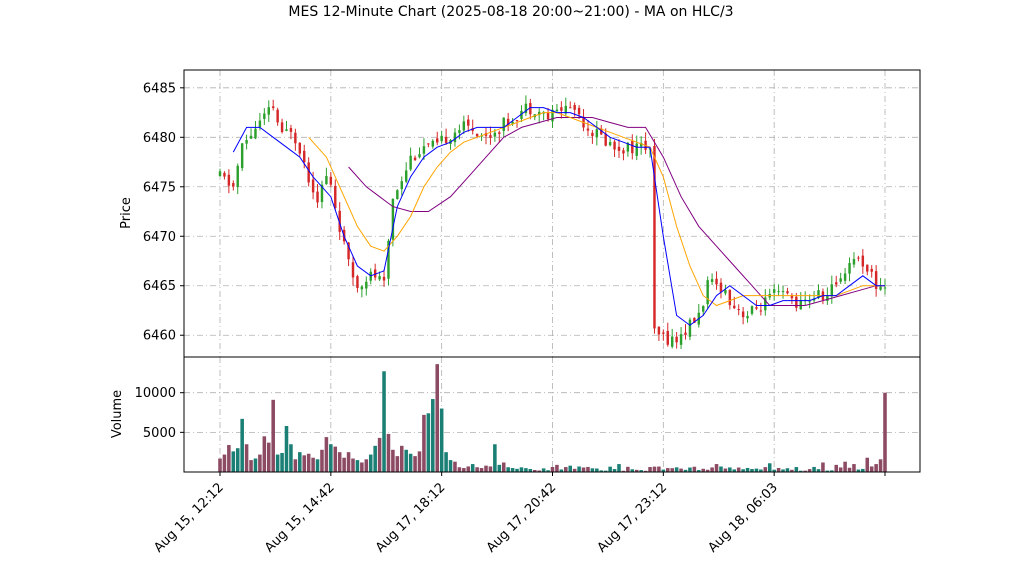 The width and height of the screenshot is (1022, 579). I want to click on price-tick-label: 6485, so click(159, 88).